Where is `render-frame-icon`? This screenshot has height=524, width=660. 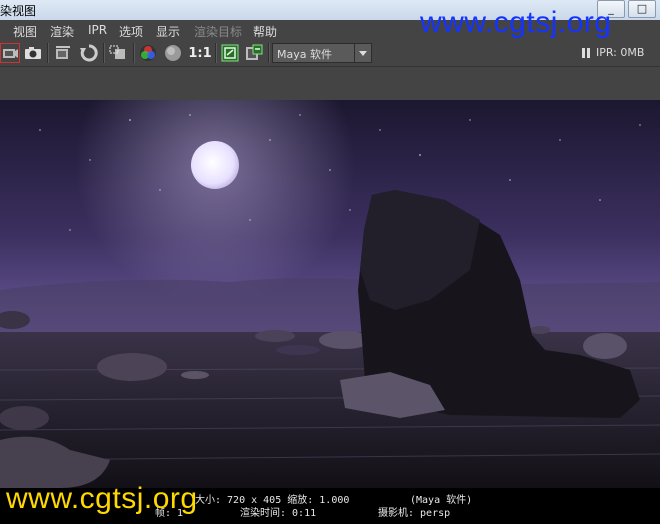 render-frame-icon is located at coordinates (10, 53).